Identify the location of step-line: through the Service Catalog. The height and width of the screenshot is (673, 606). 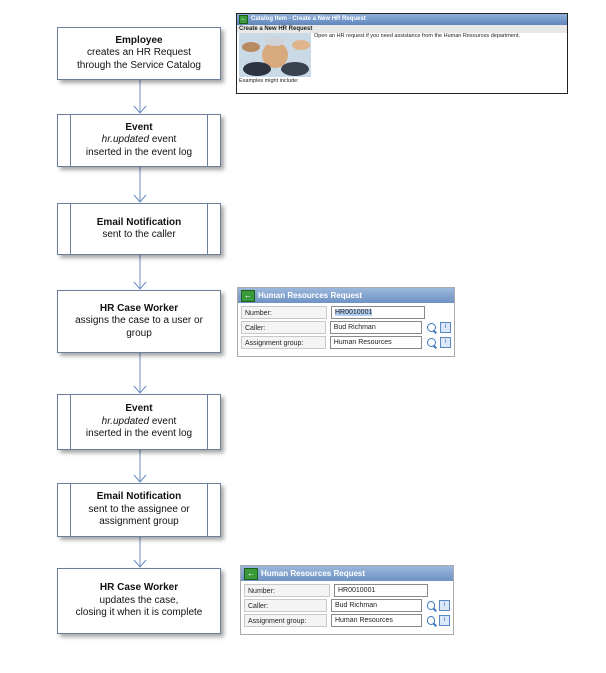
(139, 65).